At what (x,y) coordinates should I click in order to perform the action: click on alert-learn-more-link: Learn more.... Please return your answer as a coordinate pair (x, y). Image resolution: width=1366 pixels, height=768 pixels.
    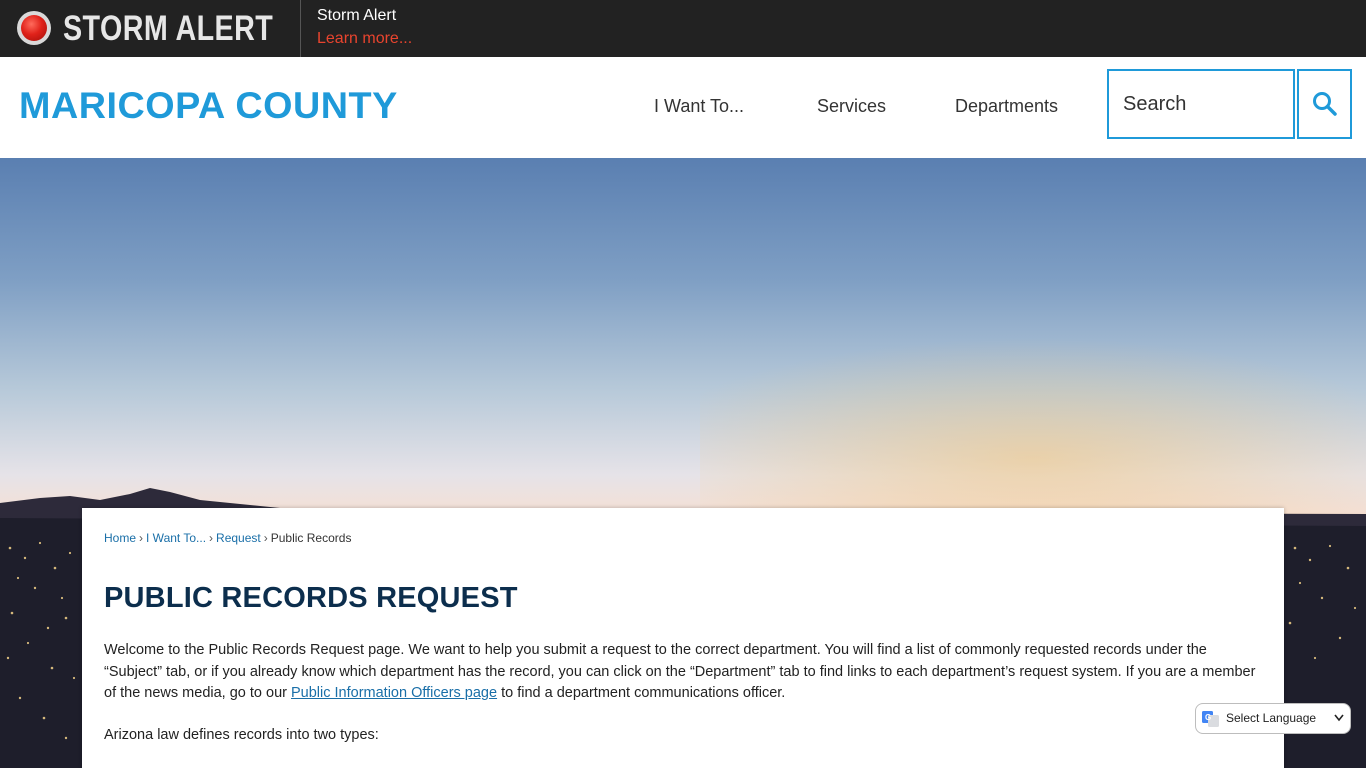
    Looking at the image, I should click on (364, 39).